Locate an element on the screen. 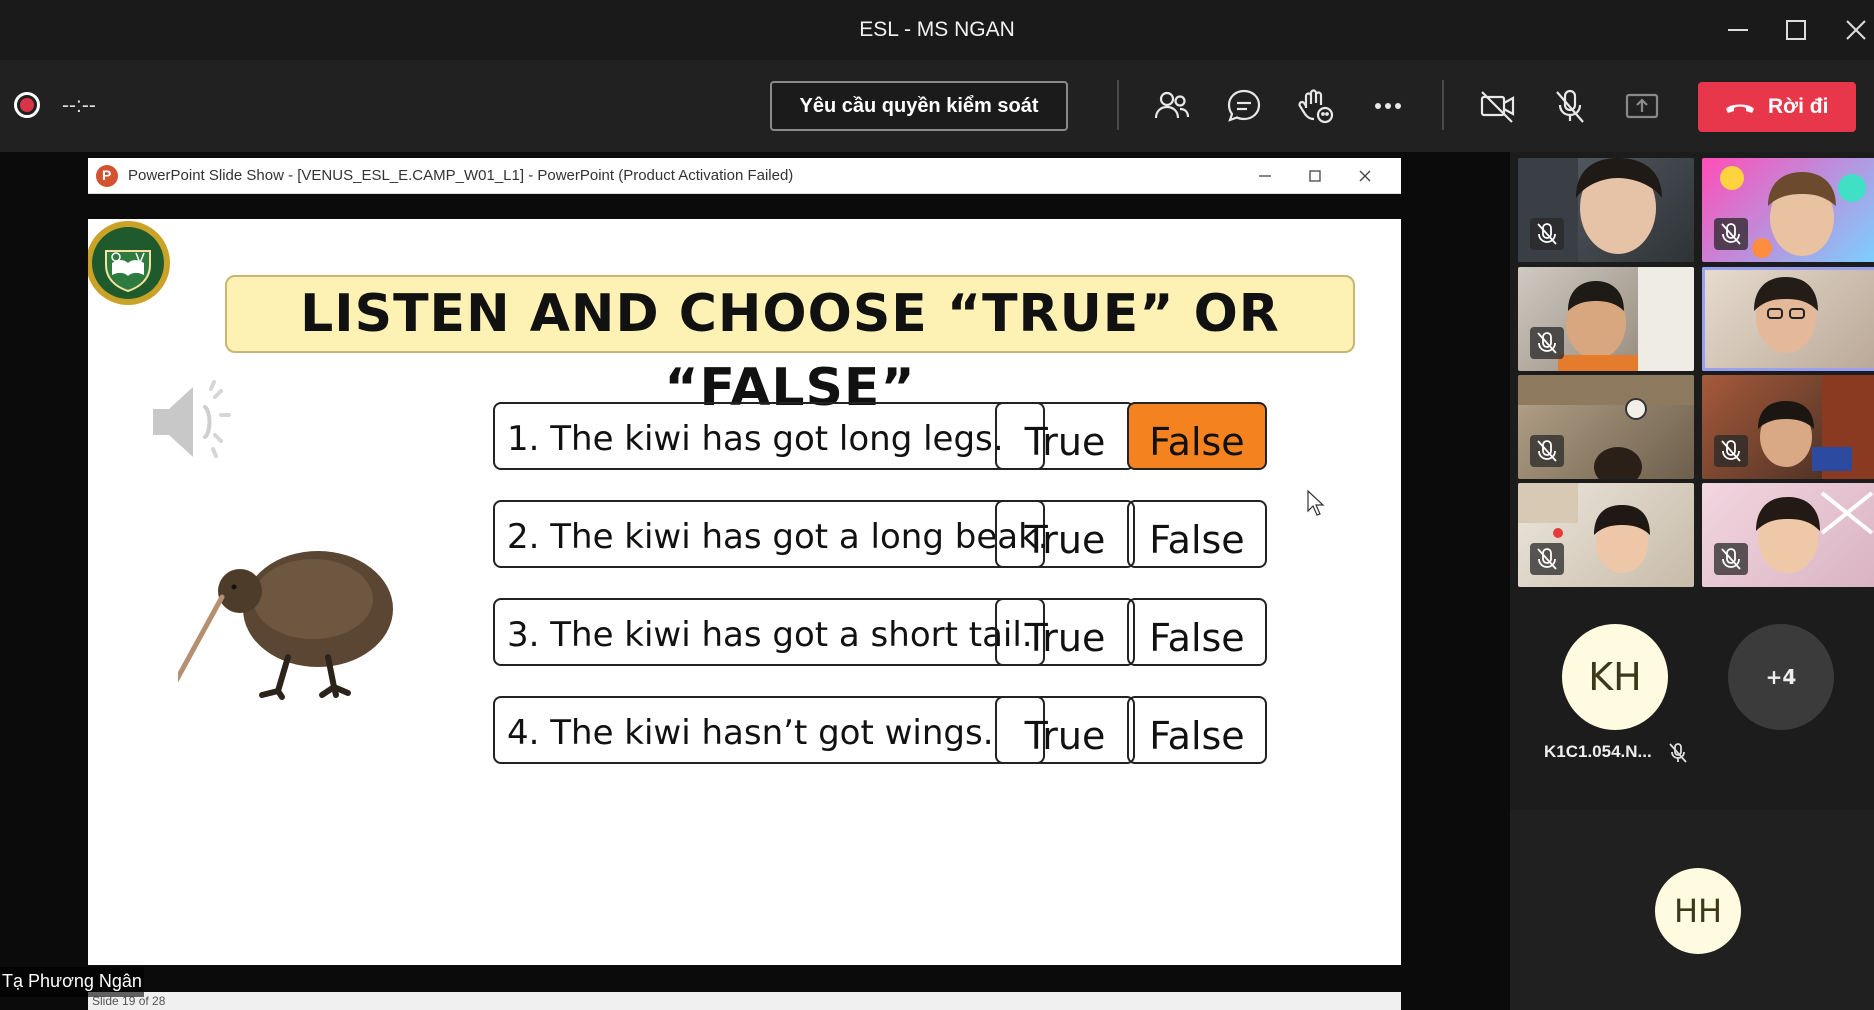 The image size is (1874, 1010). leave-button: Rời đi is located at coordinates (1777, 107).